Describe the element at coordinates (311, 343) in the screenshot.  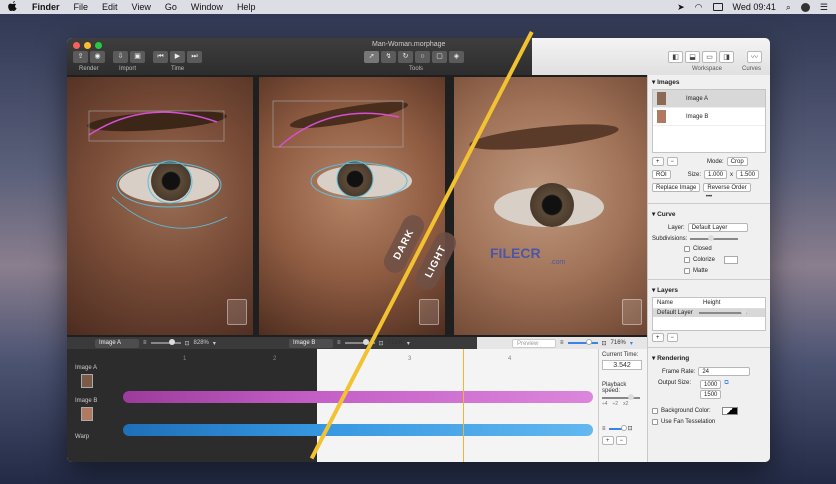
I see `view-b-source-select: Image B` at that location.